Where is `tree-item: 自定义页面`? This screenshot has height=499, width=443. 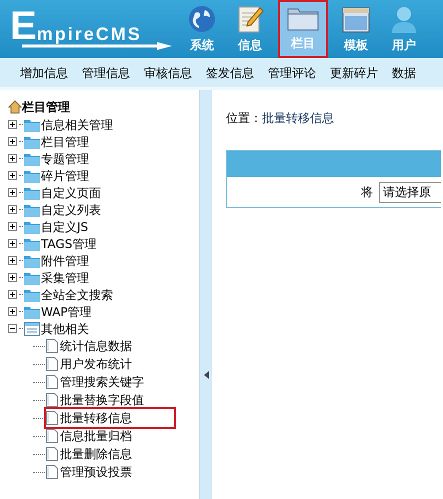 tree-item: 自定义页面 is located at coordinates (71, 193).